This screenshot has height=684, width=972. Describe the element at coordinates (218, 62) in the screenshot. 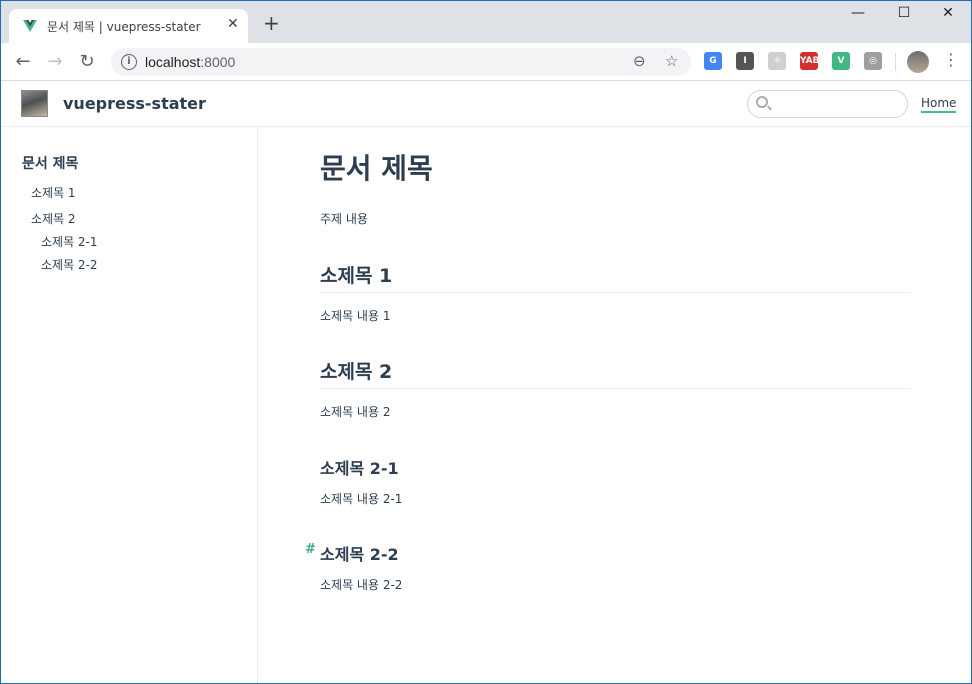

I see `url-port: :8000` at that location.